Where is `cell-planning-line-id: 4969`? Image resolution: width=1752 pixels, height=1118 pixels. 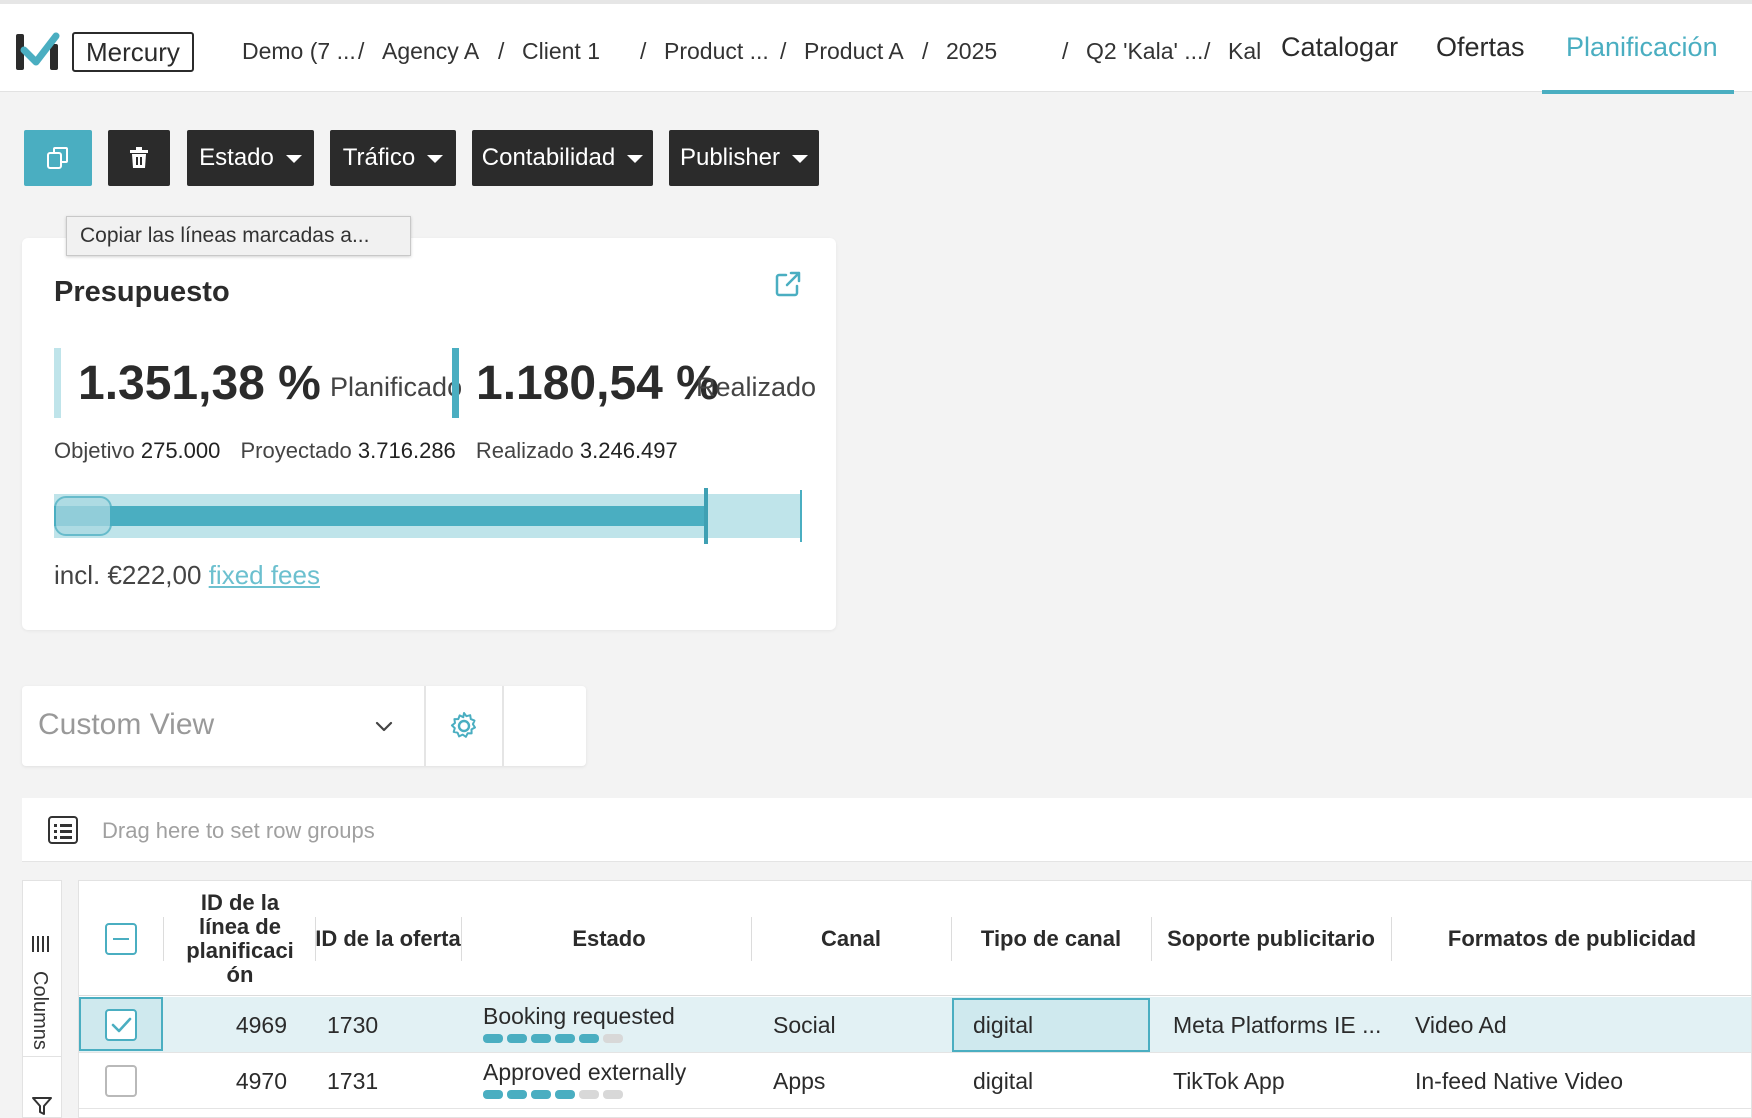
cell-planning-line-id: 4969 is located at coordinates (261, 1024).